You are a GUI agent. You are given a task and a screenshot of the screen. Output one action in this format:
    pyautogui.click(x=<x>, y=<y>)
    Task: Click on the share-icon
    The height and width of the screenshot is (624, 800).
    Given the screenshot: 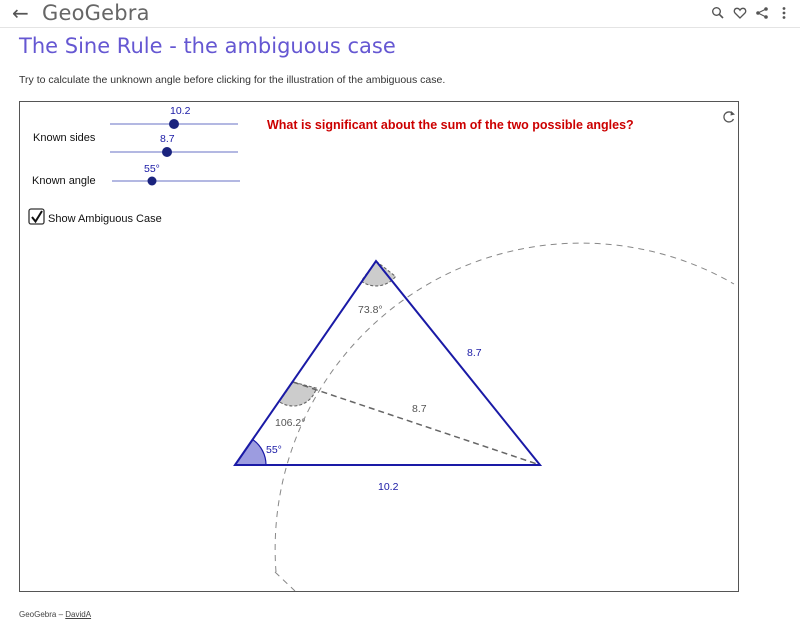 What is the action you would take?
    pyautogui.click(x=762, y=13)
    